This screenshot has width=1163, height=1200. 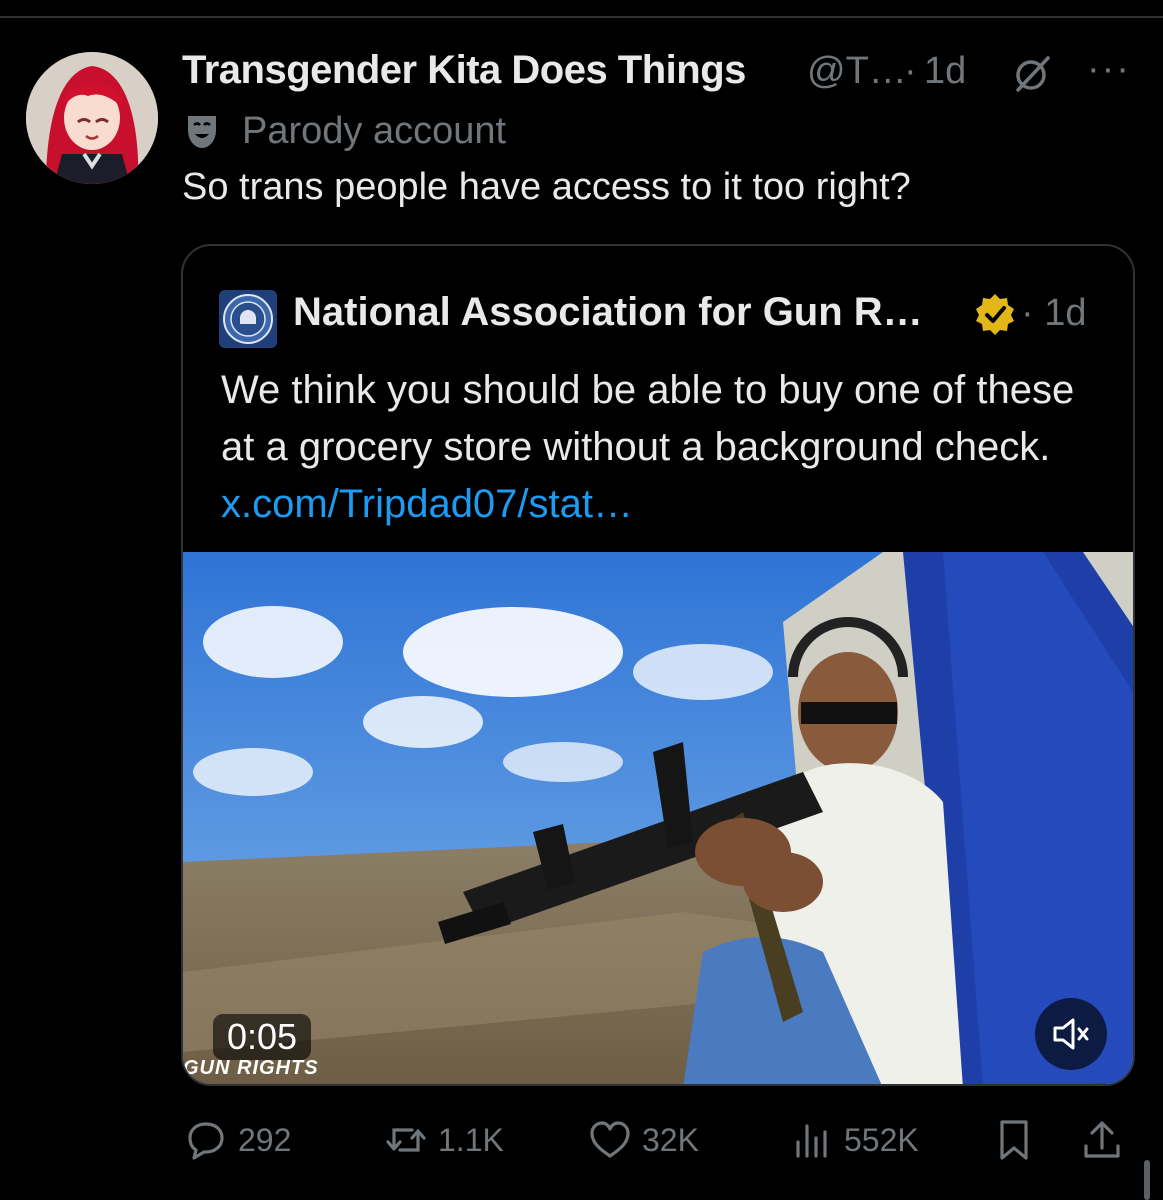 What do you see at coordinates (202, 132) in the screenshot?
I see `theater-mask-icon` at bounding box center [202, 132].